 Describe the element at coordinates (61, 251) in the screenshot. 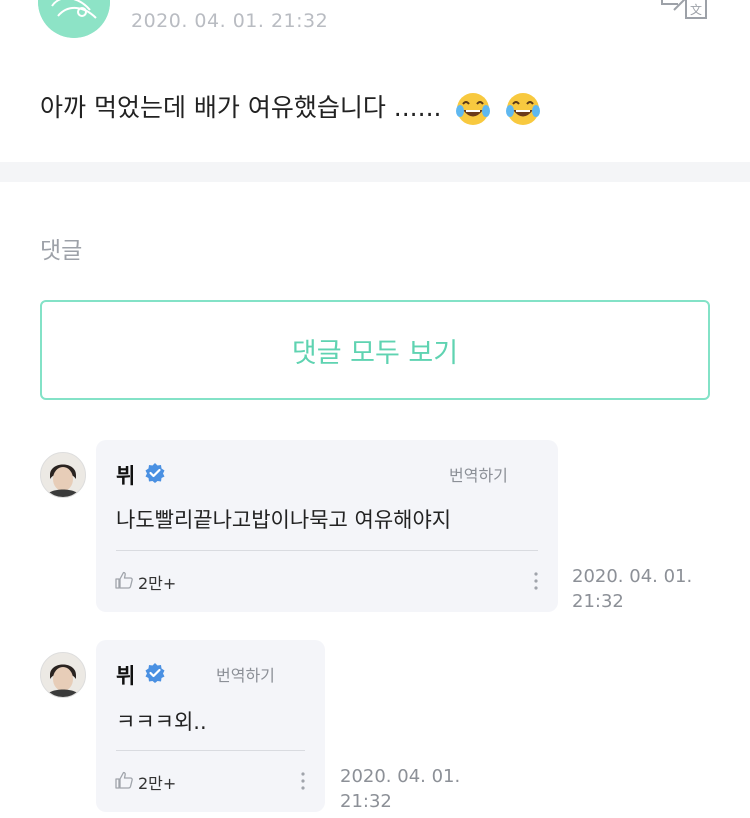

I see `comments-heading: 댓글` at that location.